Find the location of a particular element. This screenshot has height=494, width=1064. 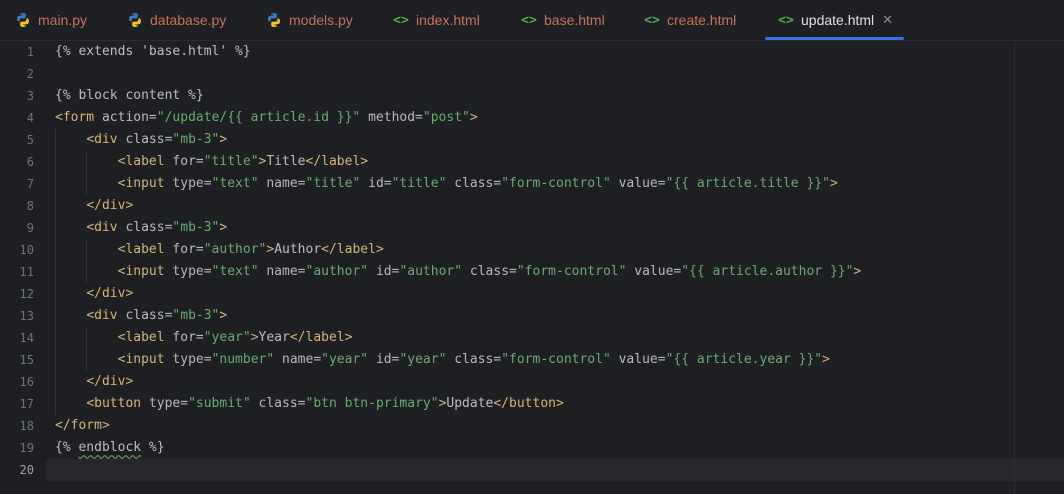

code-token: <div is located at coordinates (106, 227).